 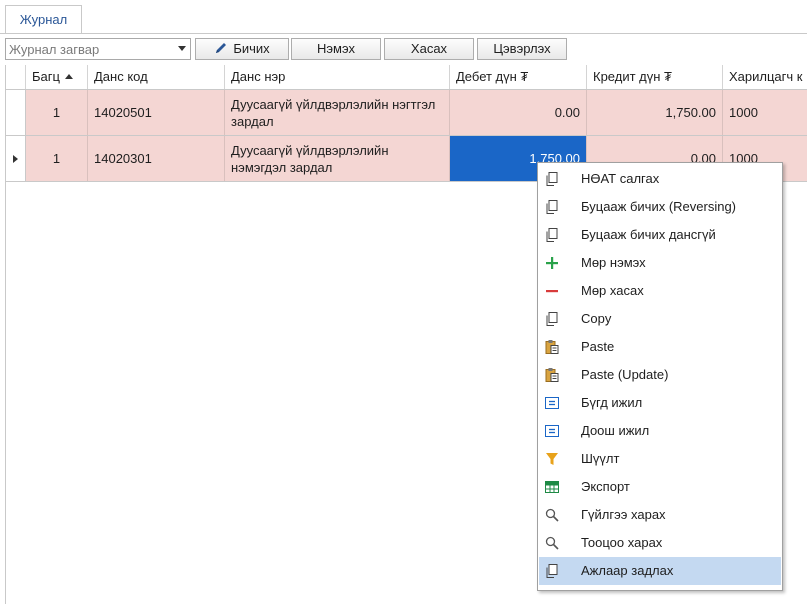 What do you see at coordinates (54, 49) in the screenshot?
I see `journal-template-placeholder: Журнал загвар` at bounding box center [54, 49].